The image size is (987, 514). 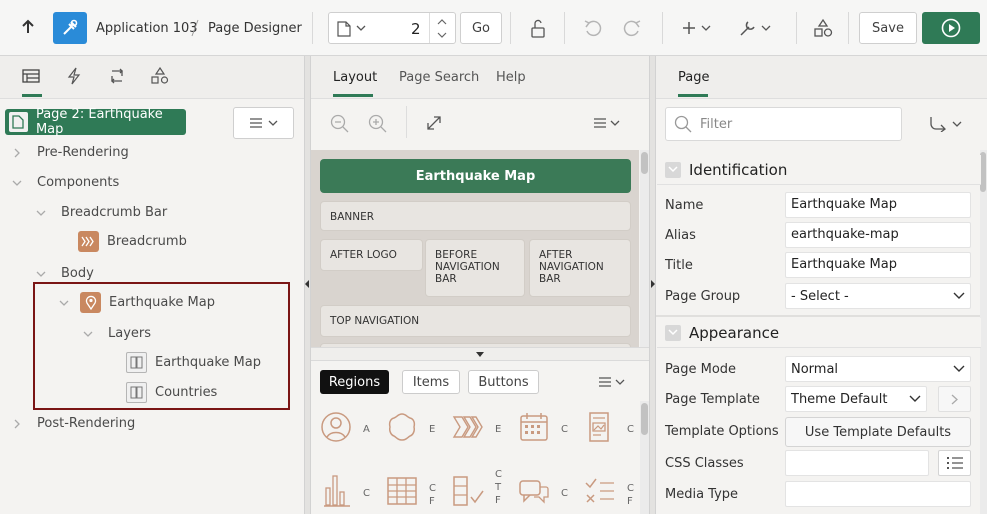 What do you see at coordinates (613, 382) in the screenshot?
I see `gallery-menu-button` at bounding box center [613, 382].